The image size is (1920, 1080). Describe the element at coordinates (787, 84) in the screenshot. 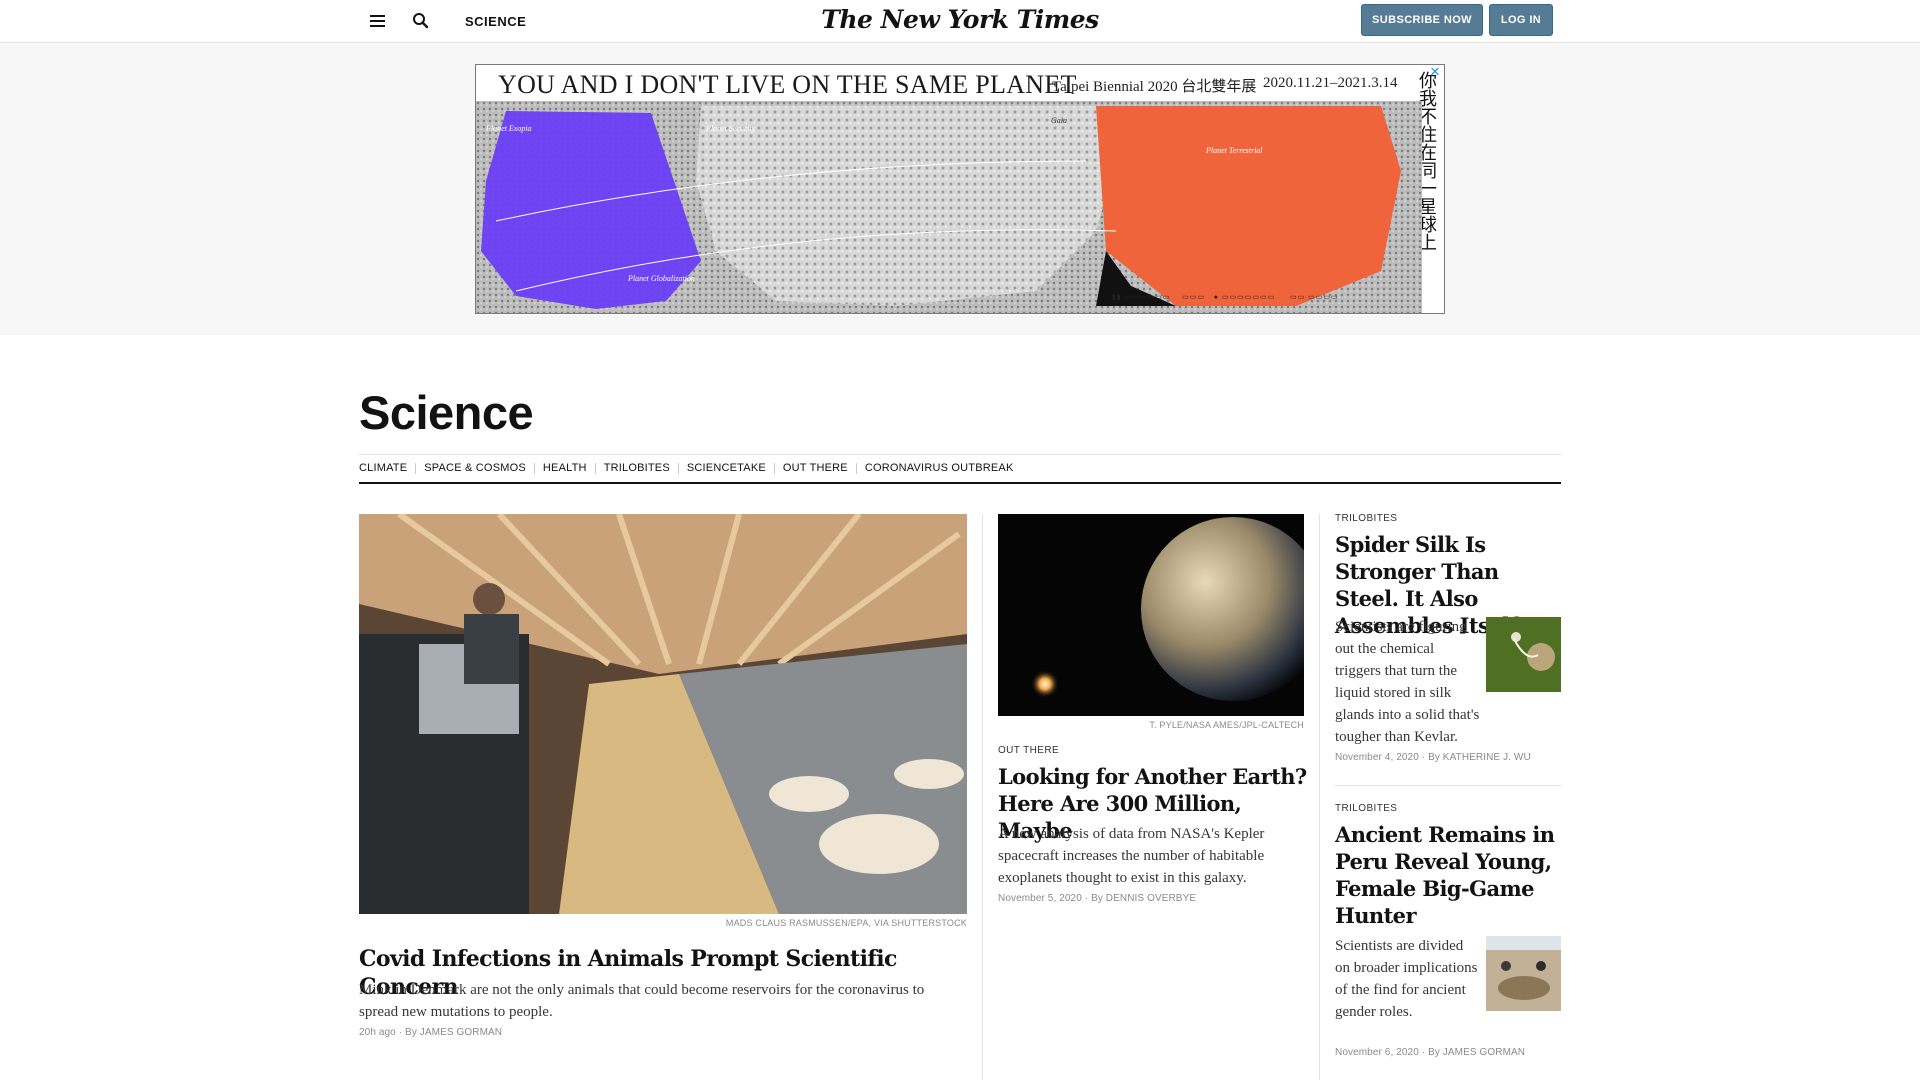

I see `ad-title: YOU AND I DON'T LIVE ON THE SAME PLANET` at that location.